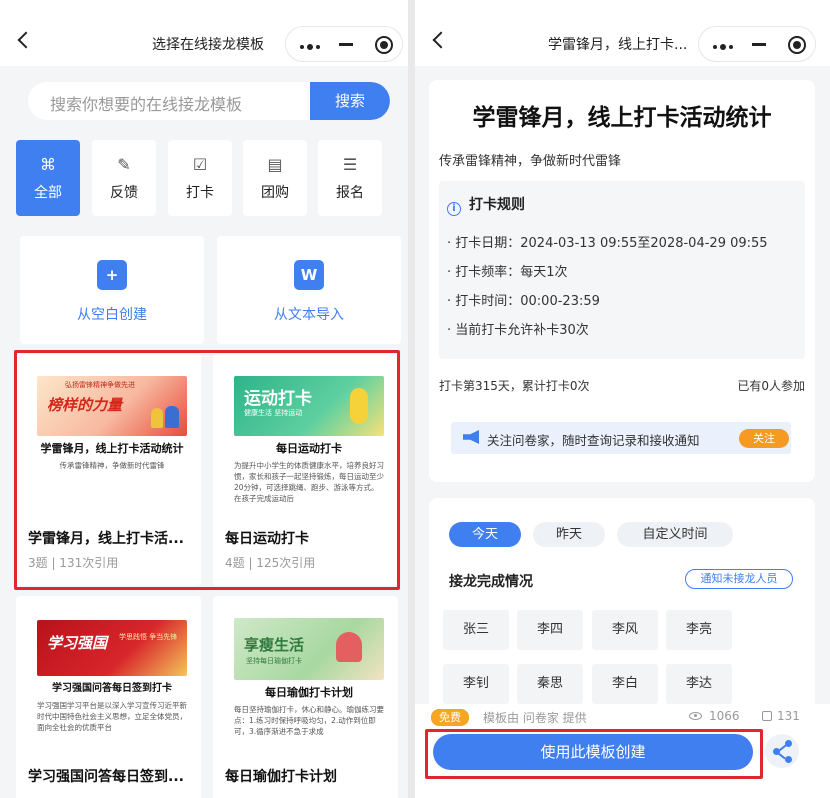 This screenshot has height=798, width=830. I want to click on copy-count: 131, so click(788, 716).